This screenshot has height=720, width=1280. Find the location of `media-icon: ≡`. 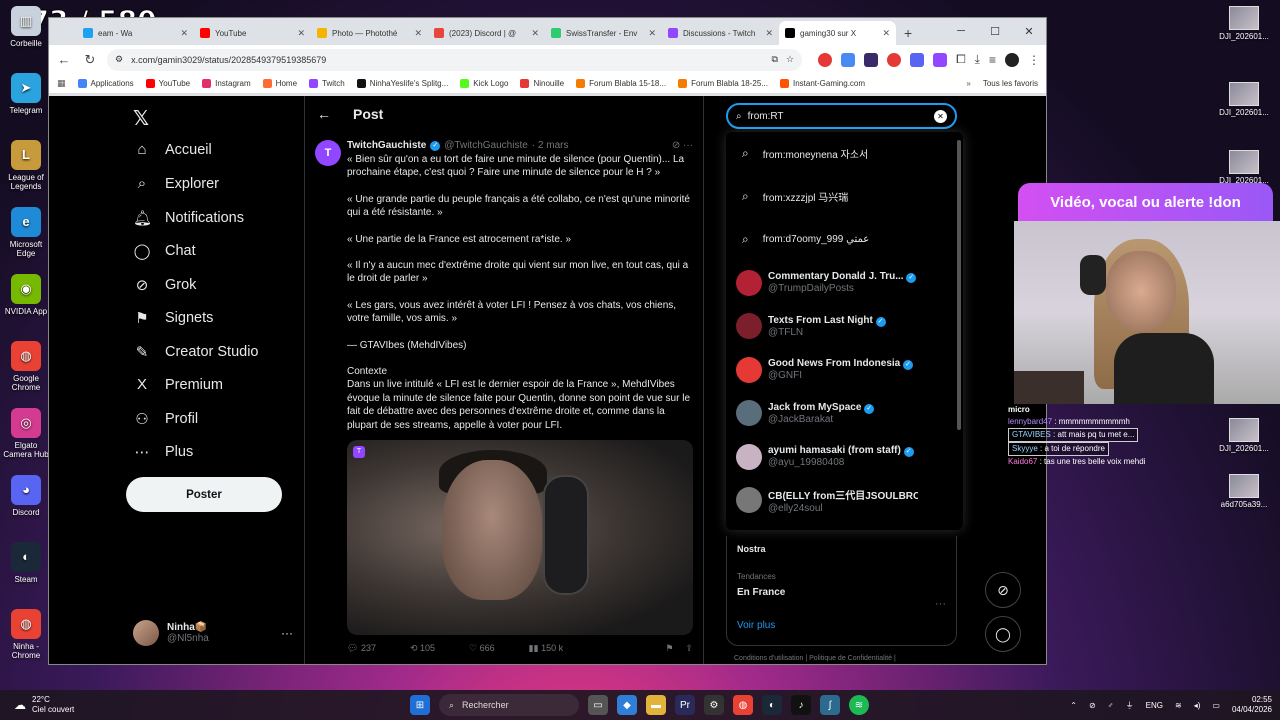

media-icon: ≡ is located at coordinates (992, 60).